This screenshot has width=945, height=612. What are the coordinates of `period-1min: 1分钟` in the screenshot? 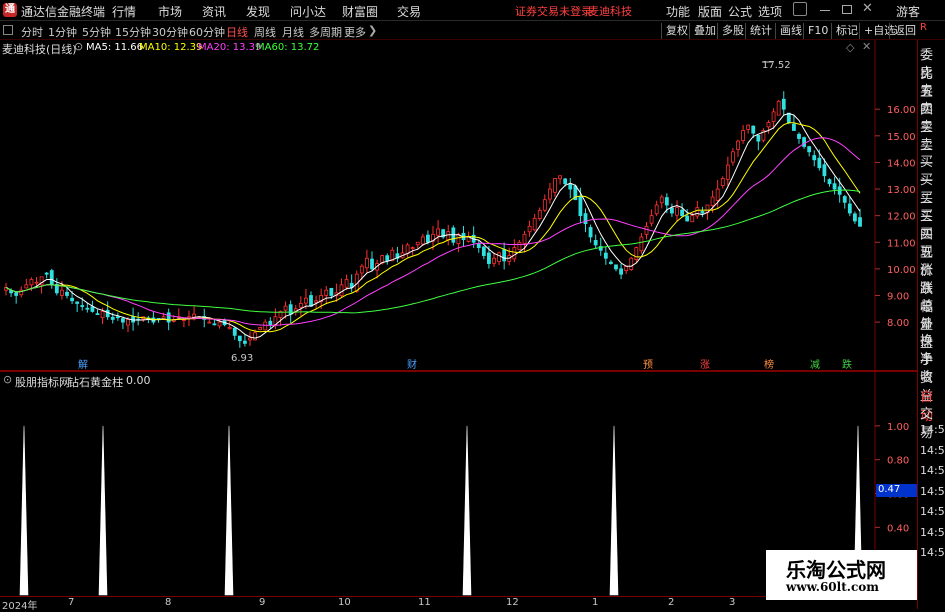 It's located at (62, 32).